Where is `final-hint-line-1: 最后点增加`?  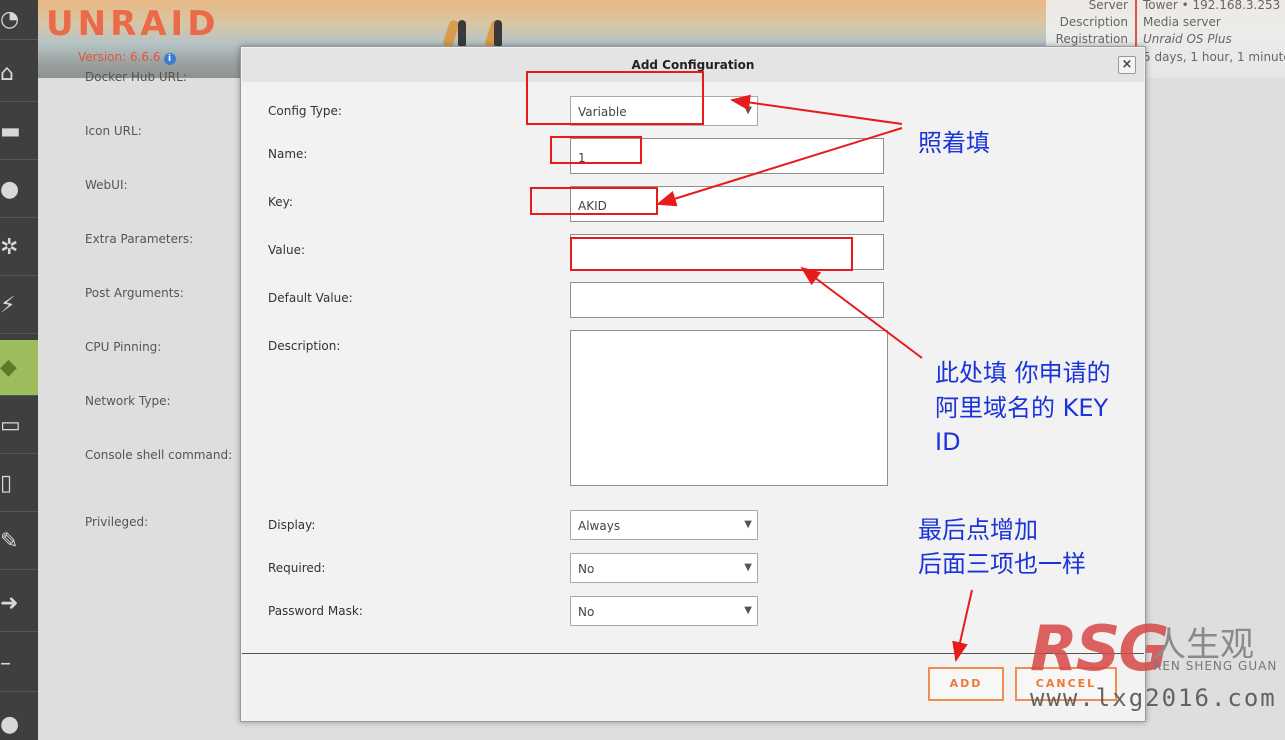
final-hint-line-1: 最后点增加 is located at coordinates (978, 530).